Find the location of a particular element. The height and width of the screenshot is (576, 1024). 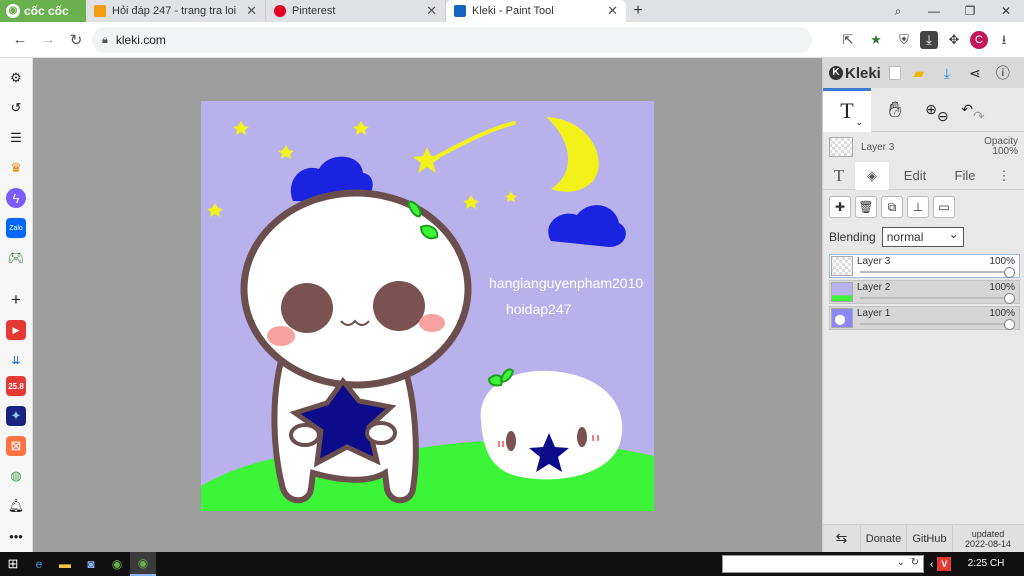

more-icon: ••• is located at coordinates (16, 536).